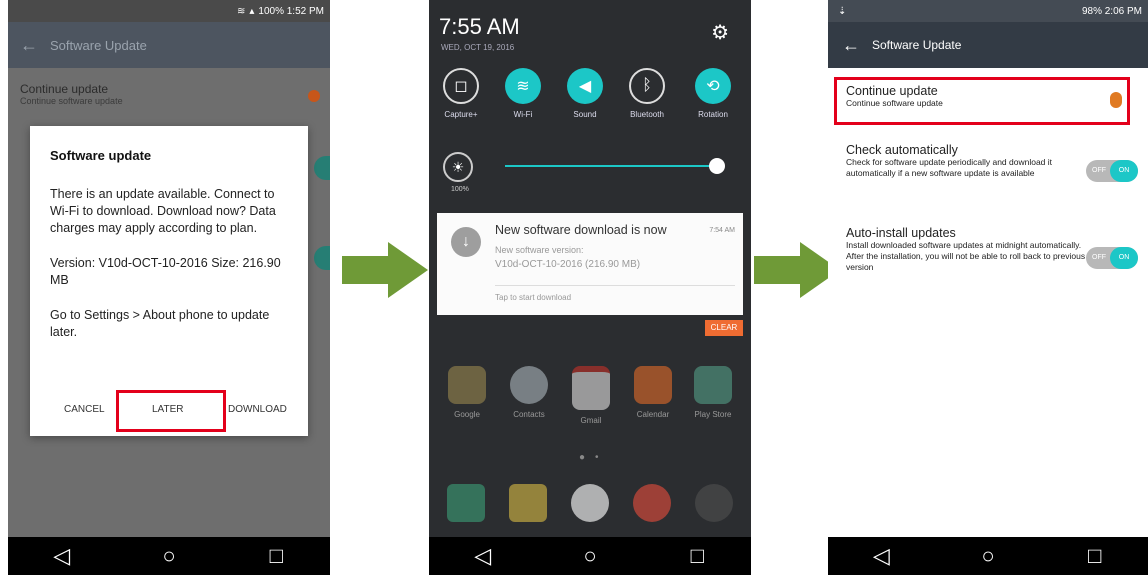 This screenshot has height=575, width=1148. Describe the element at coordinates (902, 150) in the screenshot. I see `row-title: Check automatically` at that location.